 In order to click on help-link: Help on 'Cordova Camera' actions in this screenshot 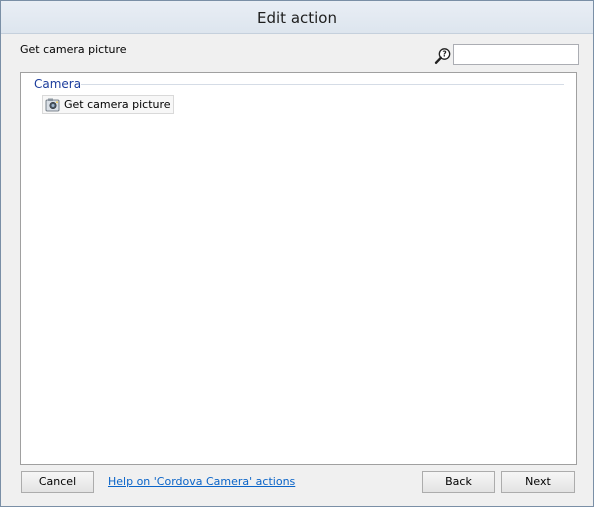, I will do `click(201, 481)`.